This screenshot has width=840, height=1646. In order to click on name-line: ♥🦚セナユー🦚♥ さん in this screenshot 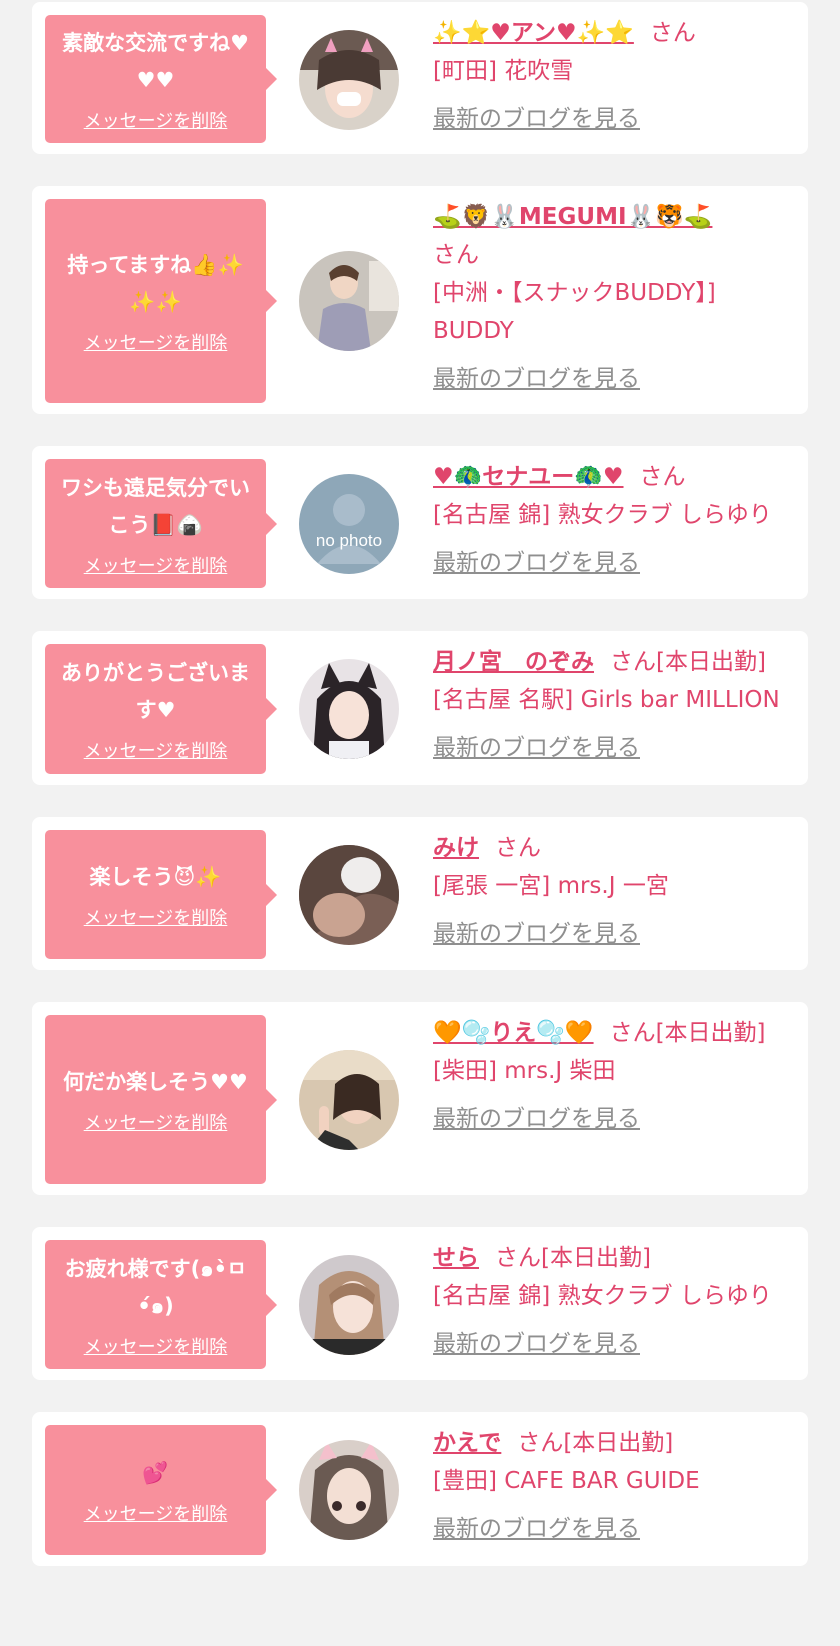, I will do `click(615, 477)`.